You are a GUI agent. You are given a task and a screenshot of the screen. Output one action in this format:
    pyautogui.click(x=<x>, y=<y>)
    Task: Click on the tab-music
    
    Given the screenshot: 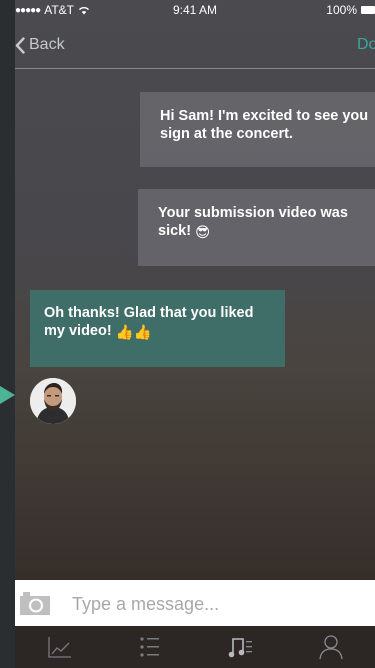 What is the action you would take?
    pyautogui.click(x=241, y=647)
    